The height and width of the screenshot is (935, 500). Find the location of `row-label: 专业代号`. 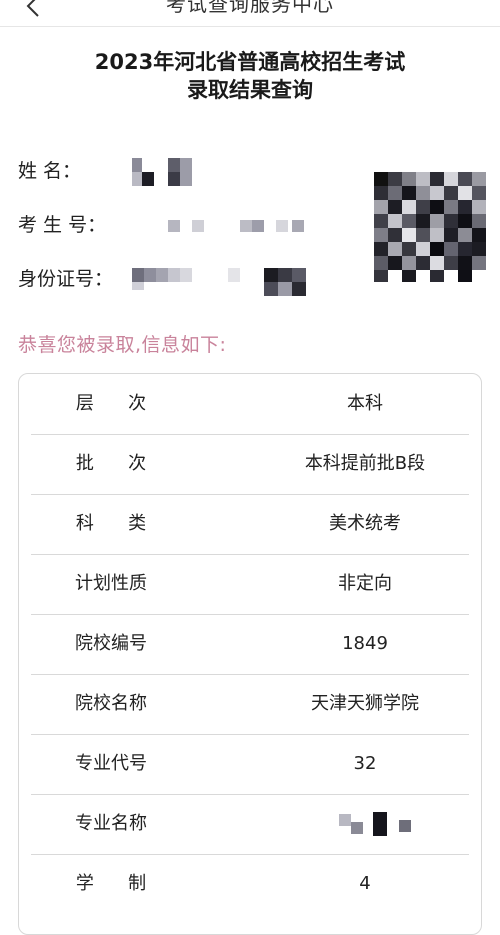

row-label: 专业代号 is located at coordinates (111, 763).